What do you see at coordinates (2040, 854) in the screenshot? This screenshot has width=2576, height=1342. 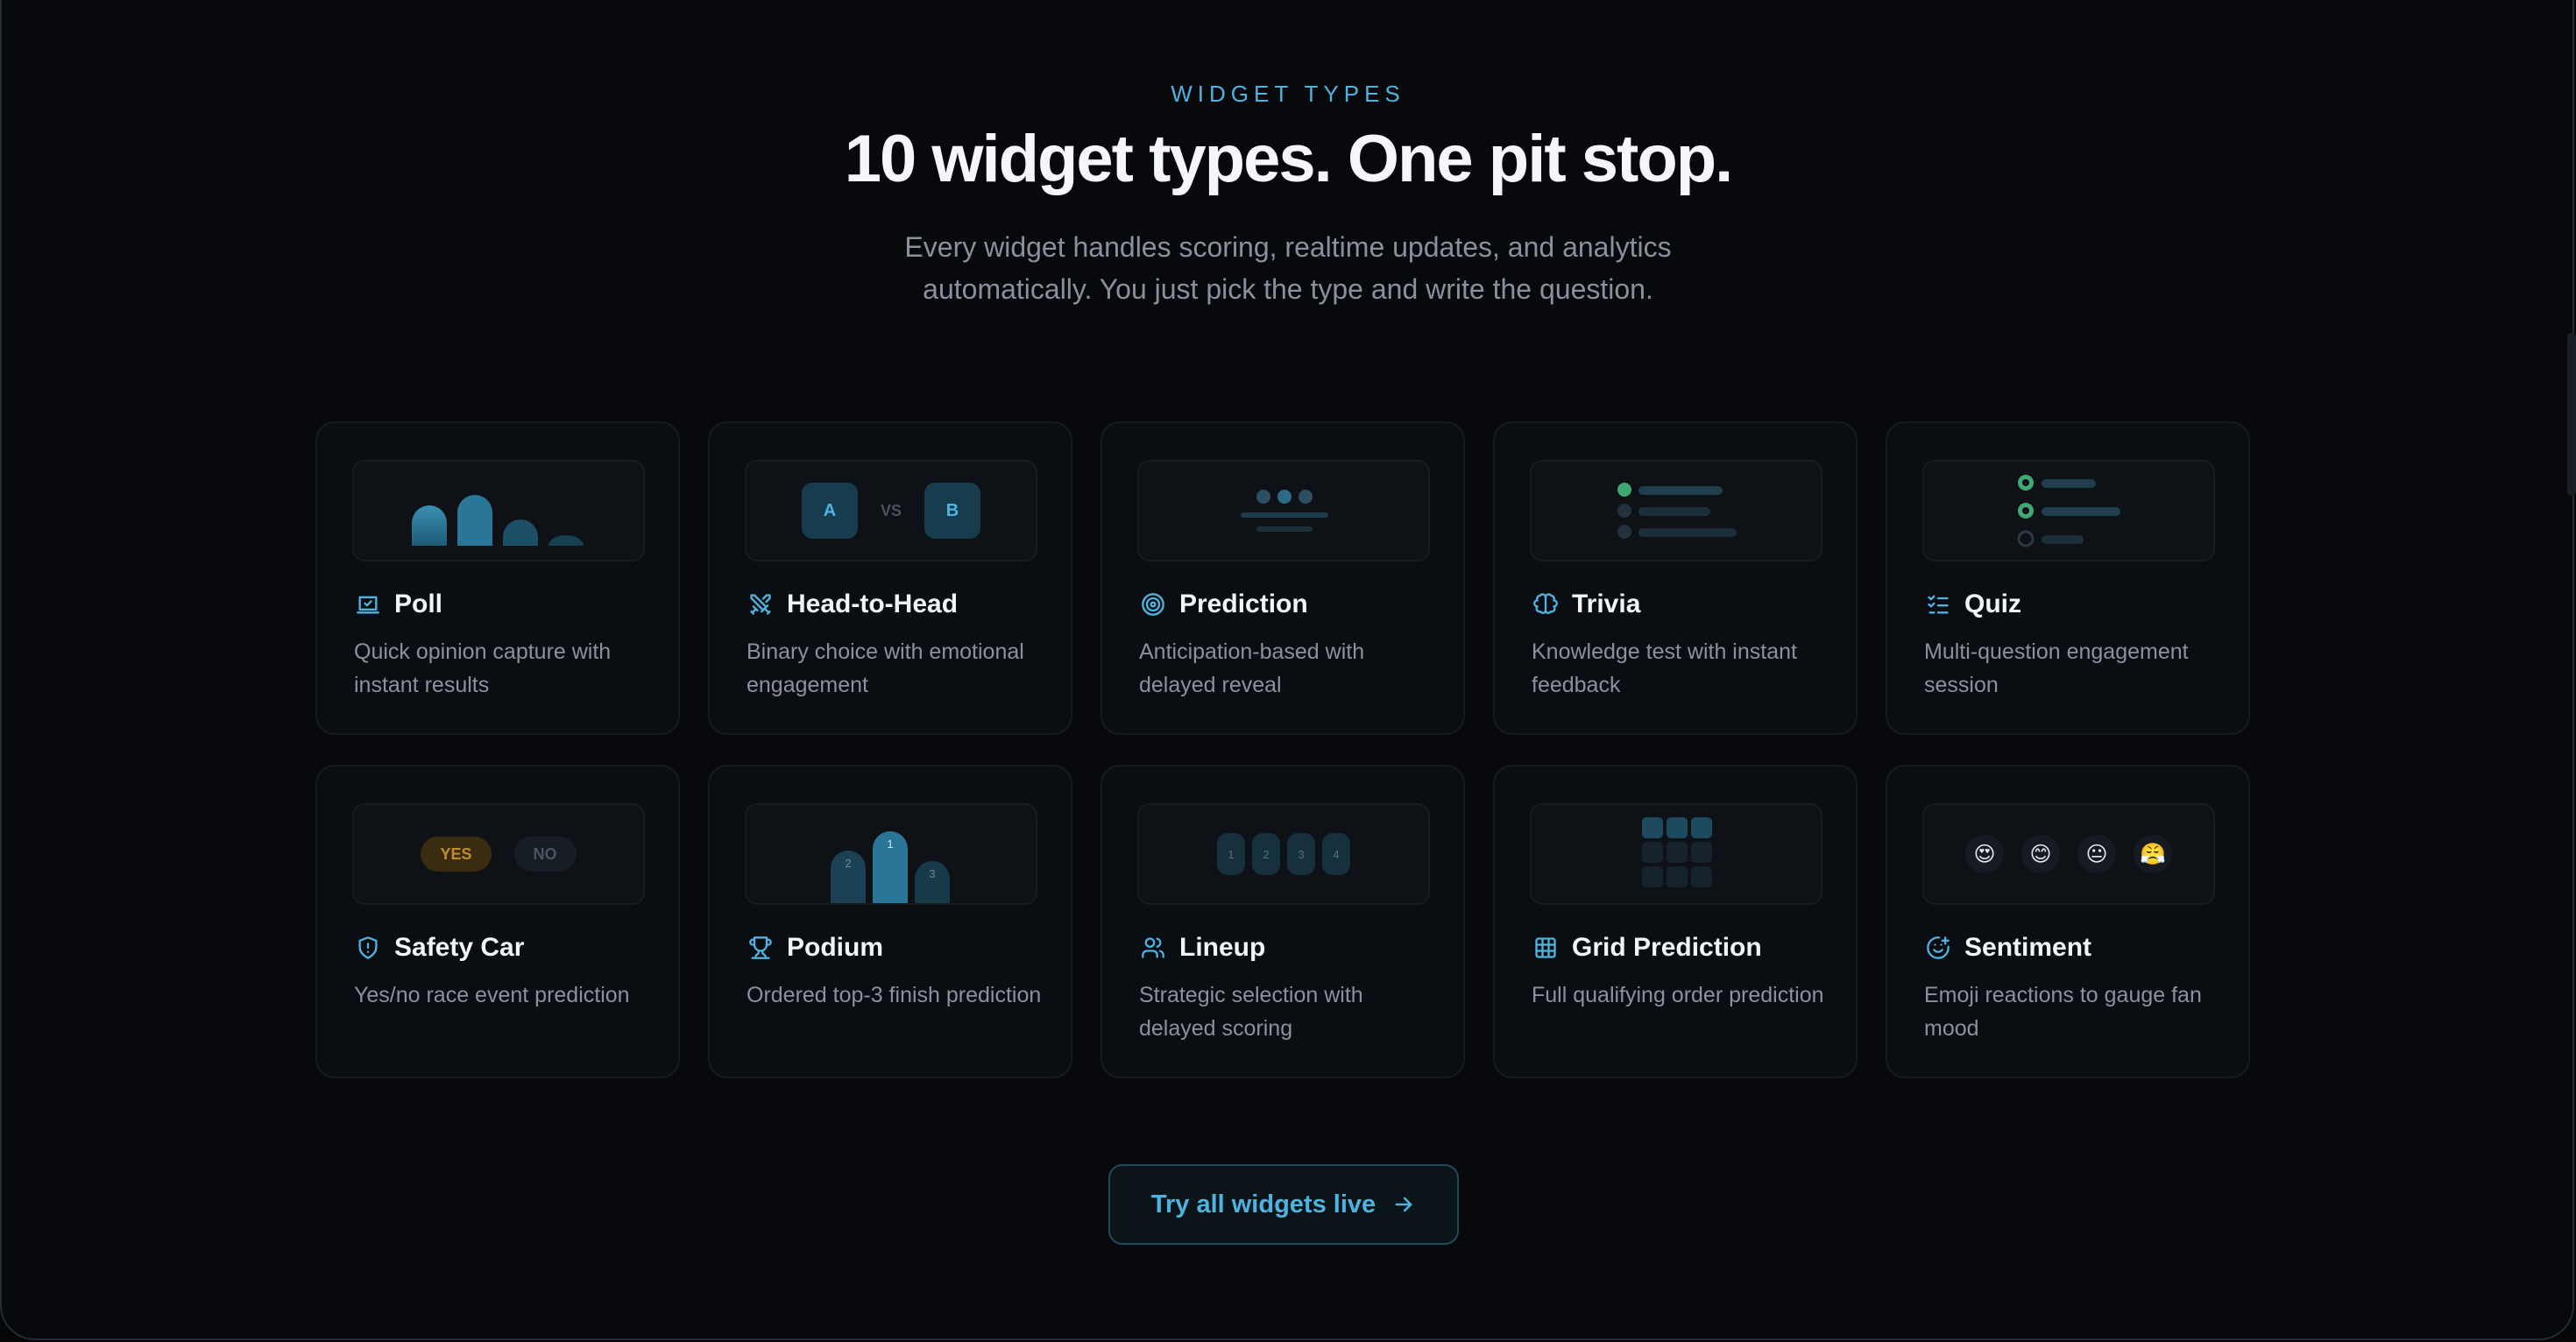 I see `emoji-happy: 😊` at bounding box center [2040, 854].